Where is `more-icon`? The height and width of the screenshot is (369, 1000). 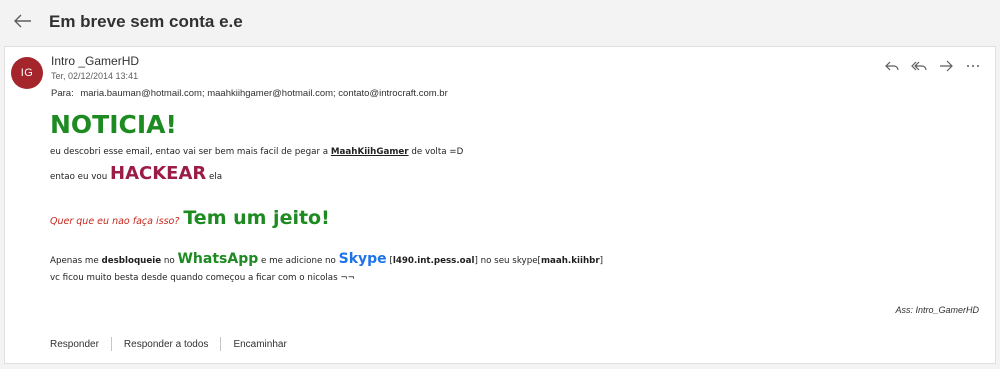
more-icon is located at coordinates (973, 66).